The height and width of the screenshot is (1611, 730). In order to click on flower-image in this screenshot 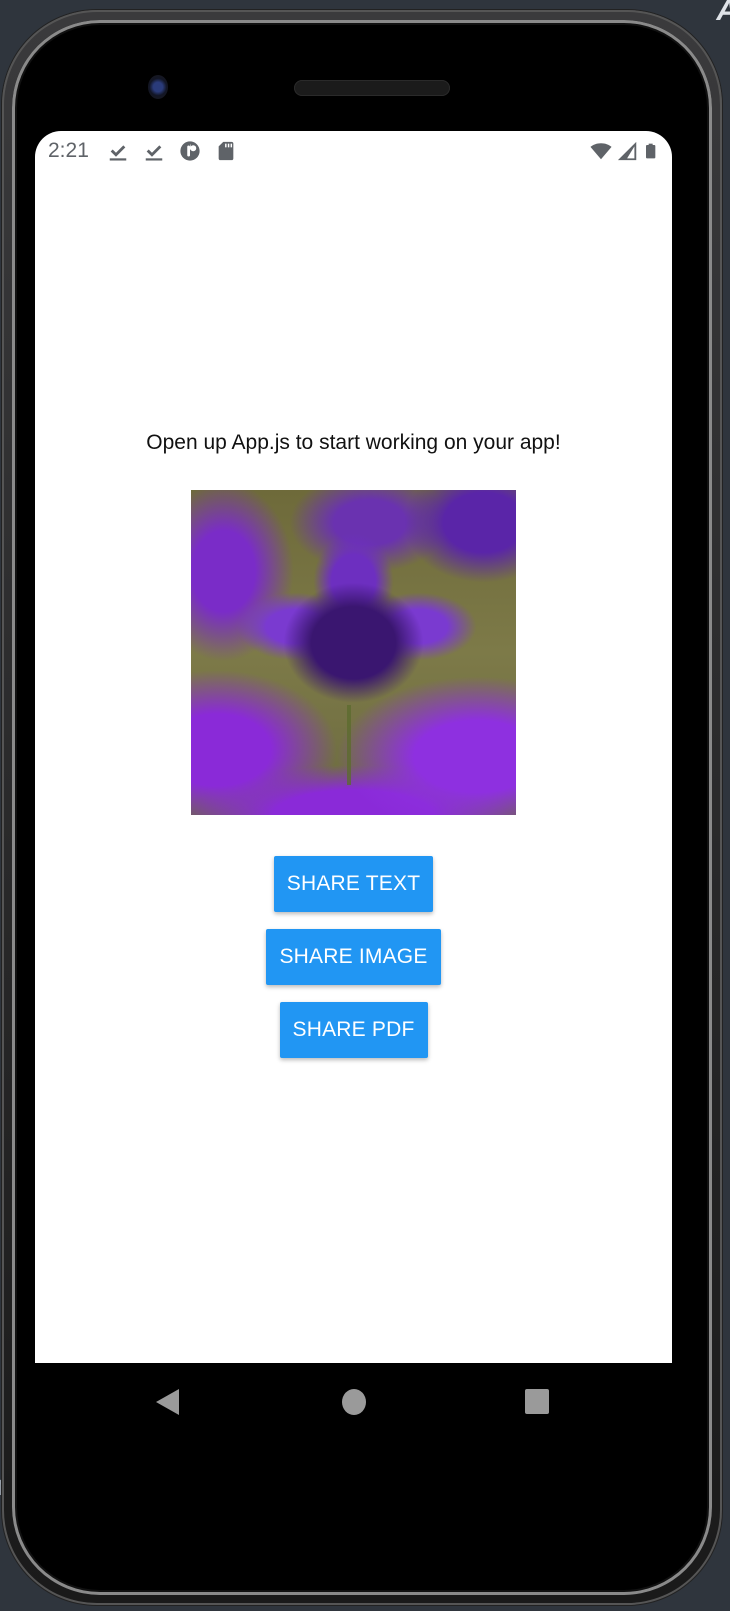, I will do `click(353, 652)`.